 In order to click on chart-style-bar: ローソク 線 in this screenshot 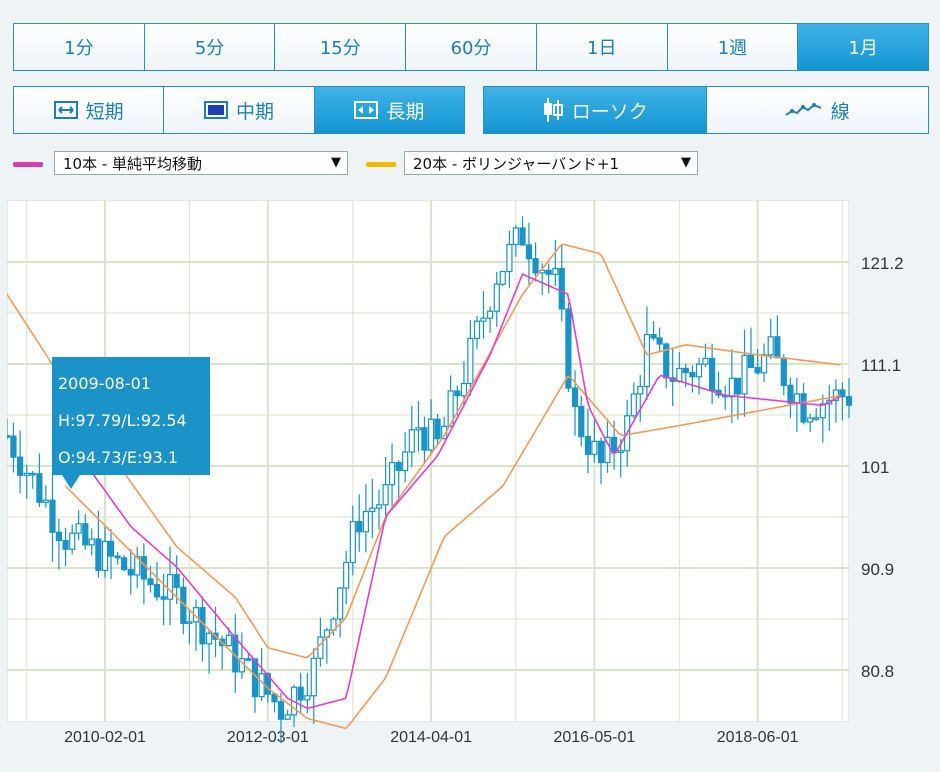, I will do `click(706, 110)`.